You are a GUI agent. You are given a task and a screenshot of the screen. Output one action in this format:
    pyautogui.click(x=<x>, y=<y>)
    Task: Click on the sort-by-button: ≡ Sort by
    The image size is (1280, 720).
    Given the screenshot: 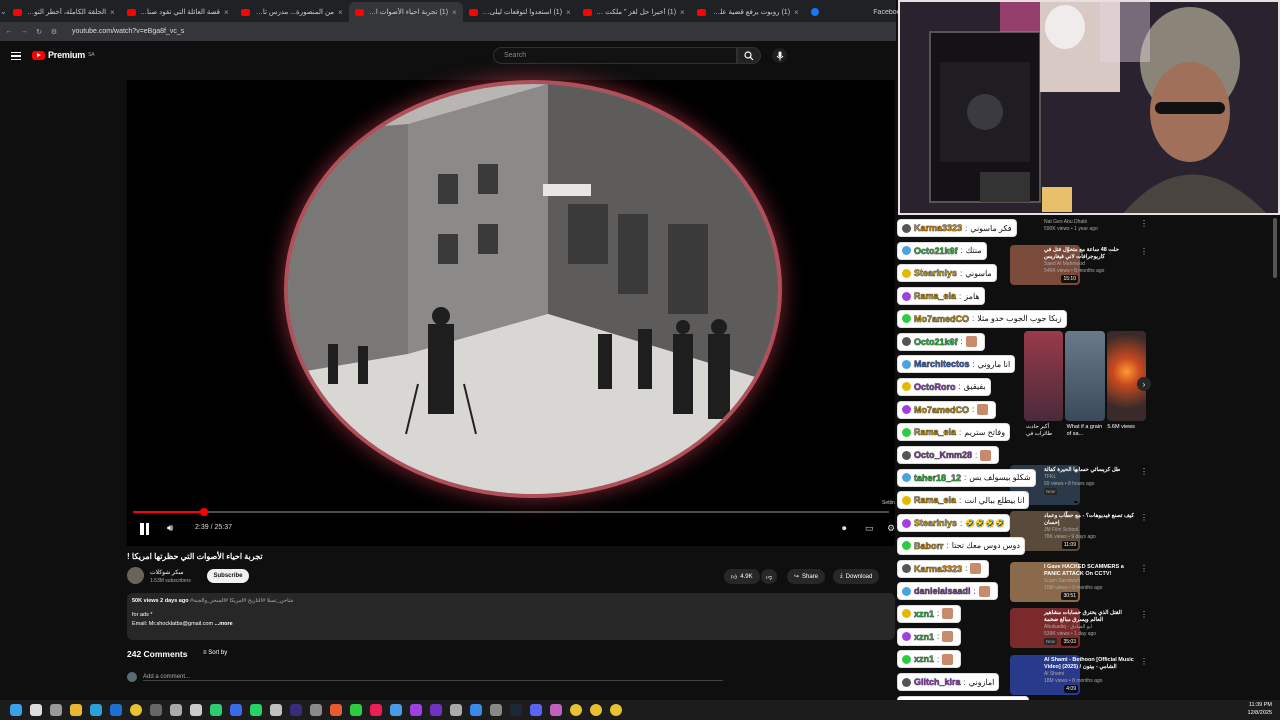 What is the action you would take?
    pyautogui.click(x=215, y=653)
    